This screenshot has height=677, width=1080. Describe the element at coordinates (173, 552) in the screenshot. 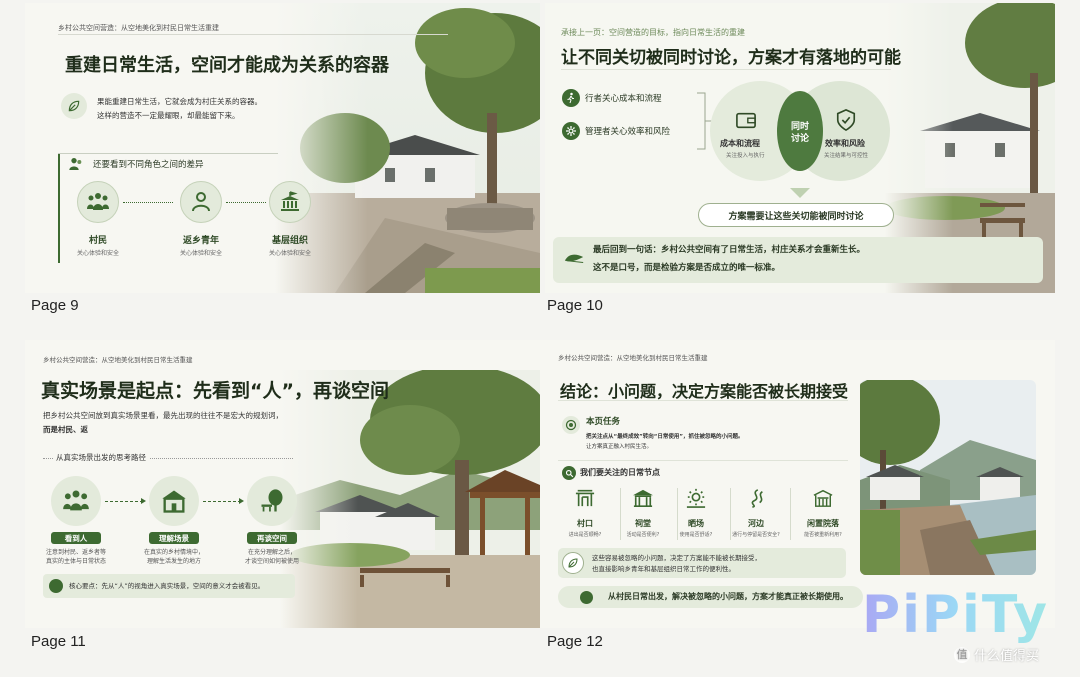

I see `step-desc-line: 在真实的乡村情境中，` at that location.